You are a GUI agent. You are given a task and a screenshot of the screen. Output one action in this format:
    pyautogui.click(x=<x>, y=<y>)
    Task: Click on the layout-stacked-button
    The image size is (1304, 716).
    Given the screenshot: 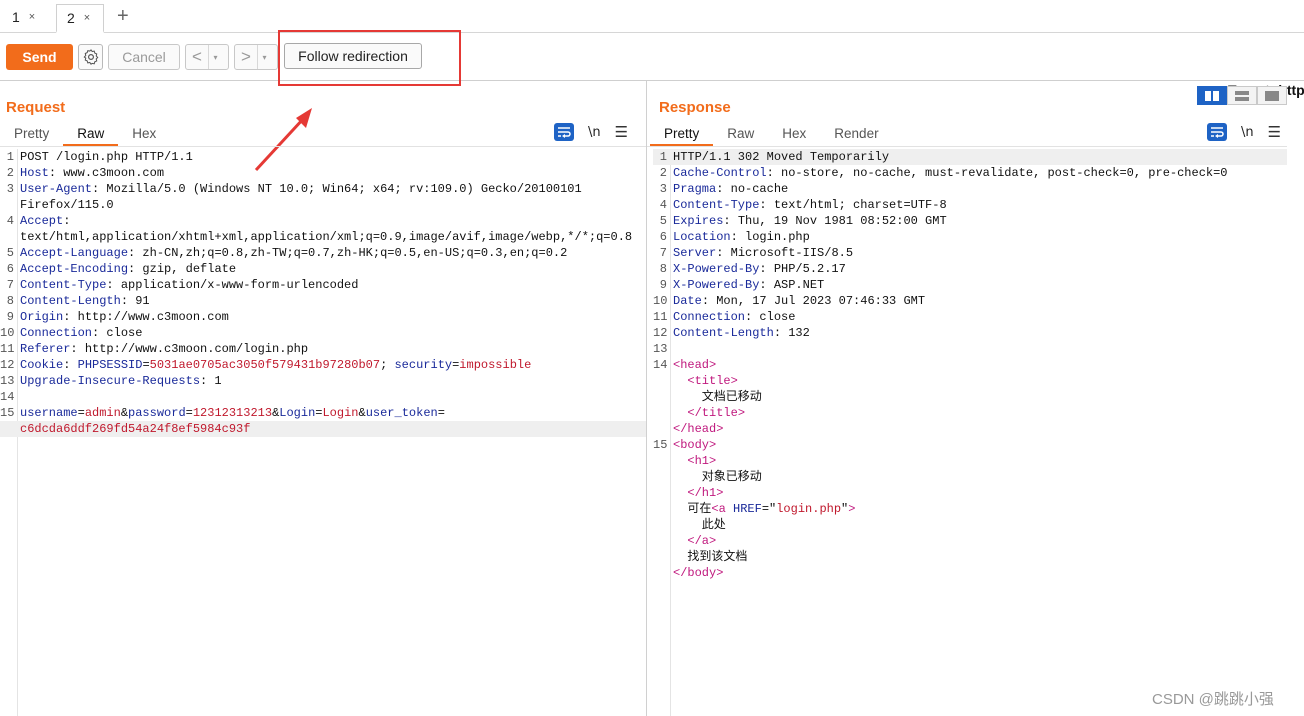 What is the action you would take?
    pyautogui.click(x=1242, y=95)
    